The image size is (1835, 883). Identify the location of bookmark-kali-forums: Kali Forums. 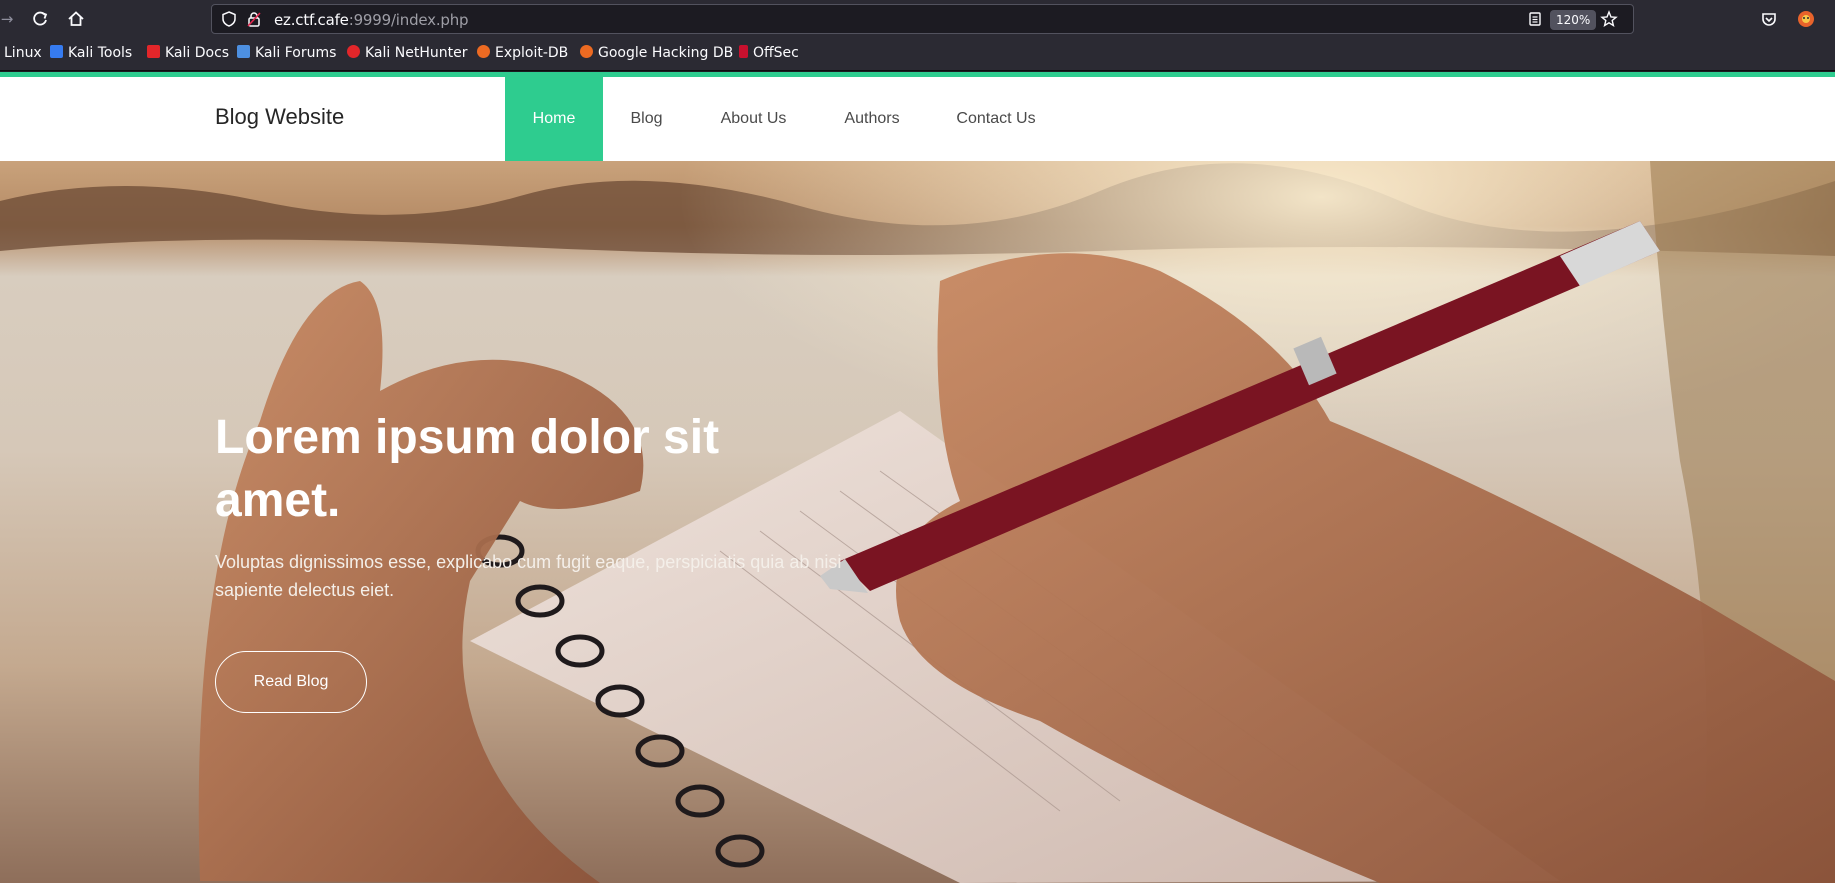
(286, 53).